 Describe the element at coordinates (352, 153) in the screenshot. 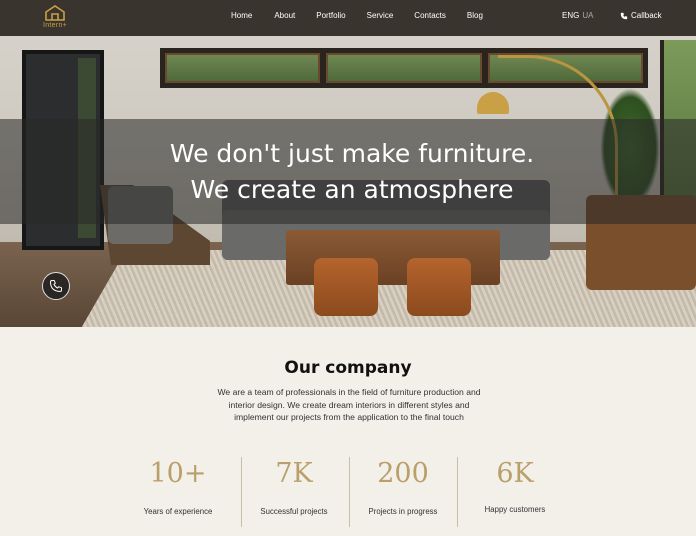

I see `hero-title-line1: We don't just make furniture.` at that location.